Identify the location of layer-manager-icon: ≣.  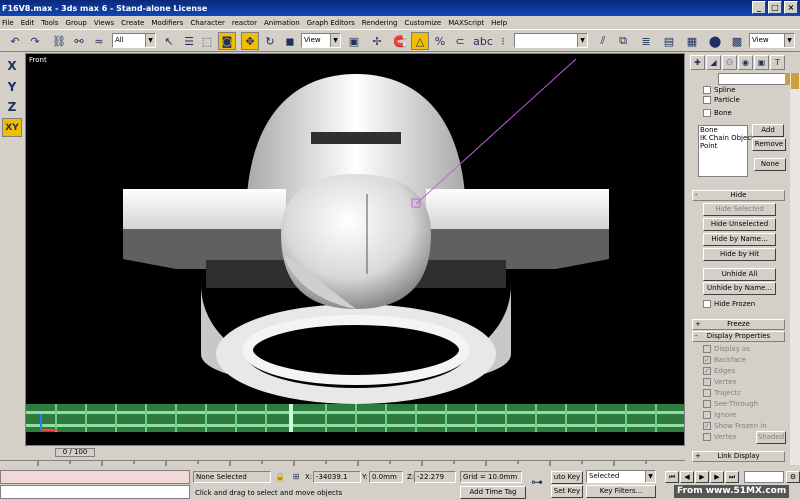
(646, 41).